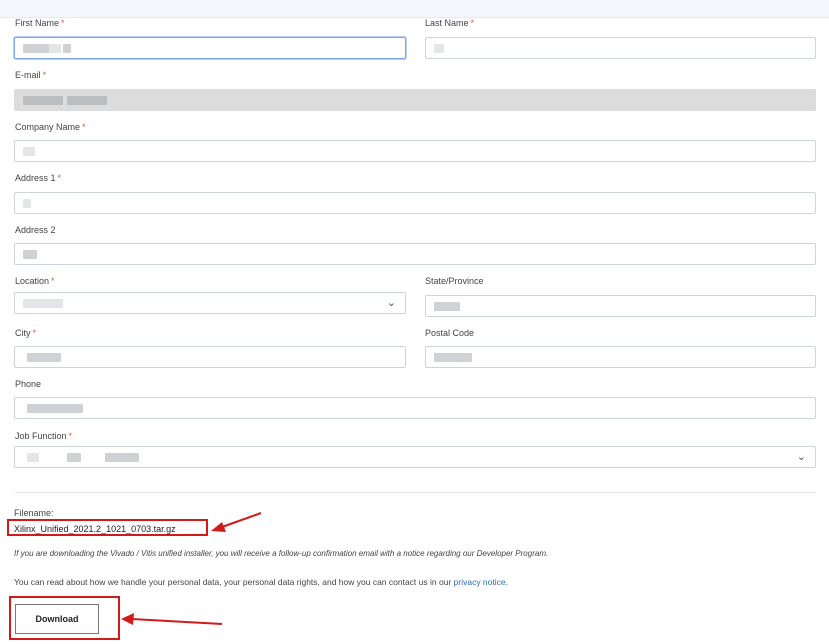 The width and height of the screenshot is (829, 644). I want to click on download-button: Download, so click(57, 619).